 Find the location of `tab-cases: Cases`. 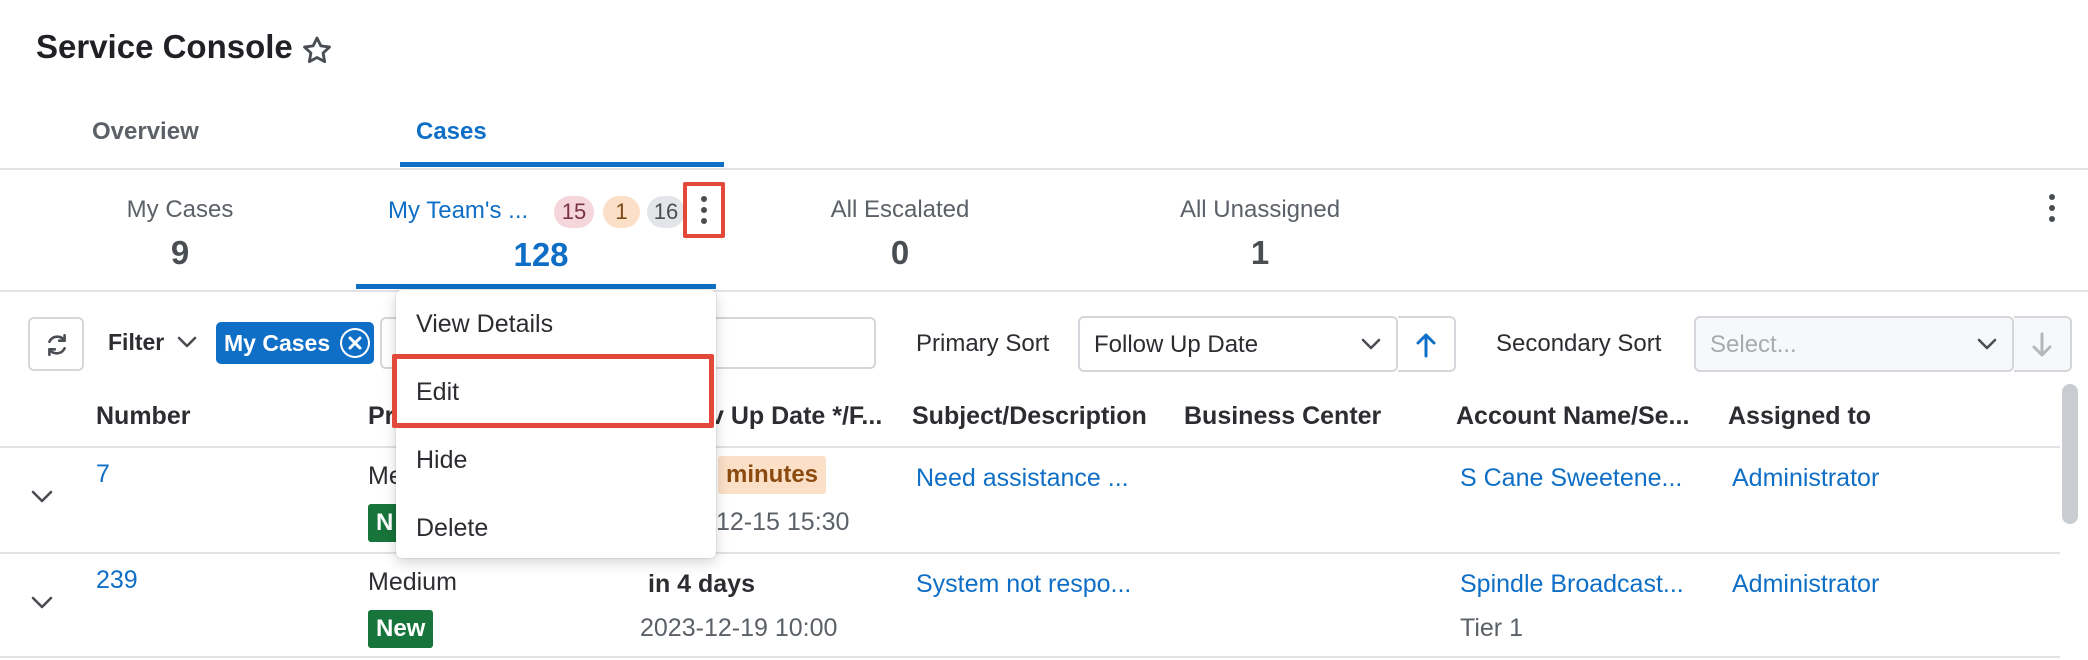

tab-cases: Cases is located at coordinates (451, 132).